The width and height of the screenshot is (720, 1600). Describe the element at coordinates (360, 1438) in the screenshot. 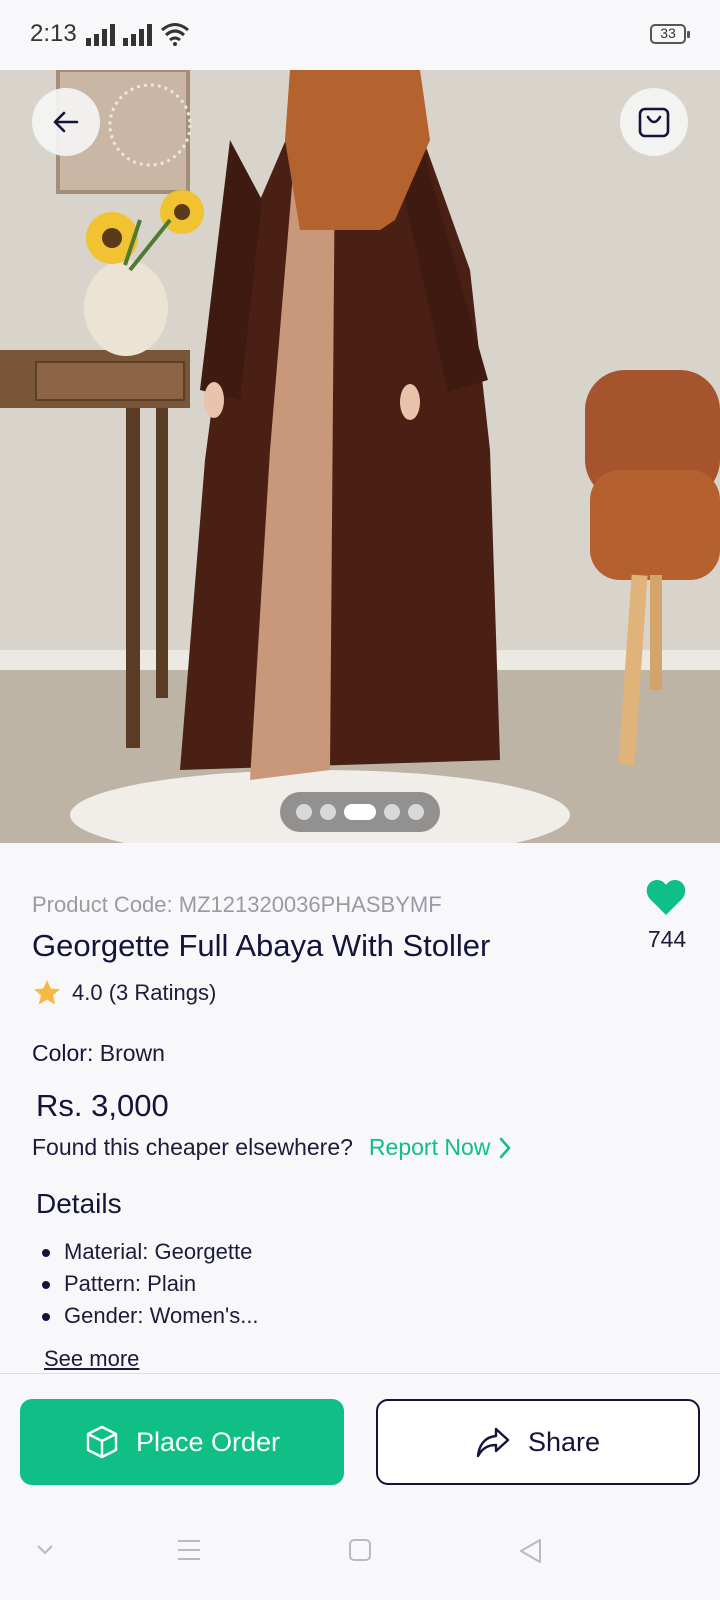

I see `action-bar: Place Order Share` at that location.